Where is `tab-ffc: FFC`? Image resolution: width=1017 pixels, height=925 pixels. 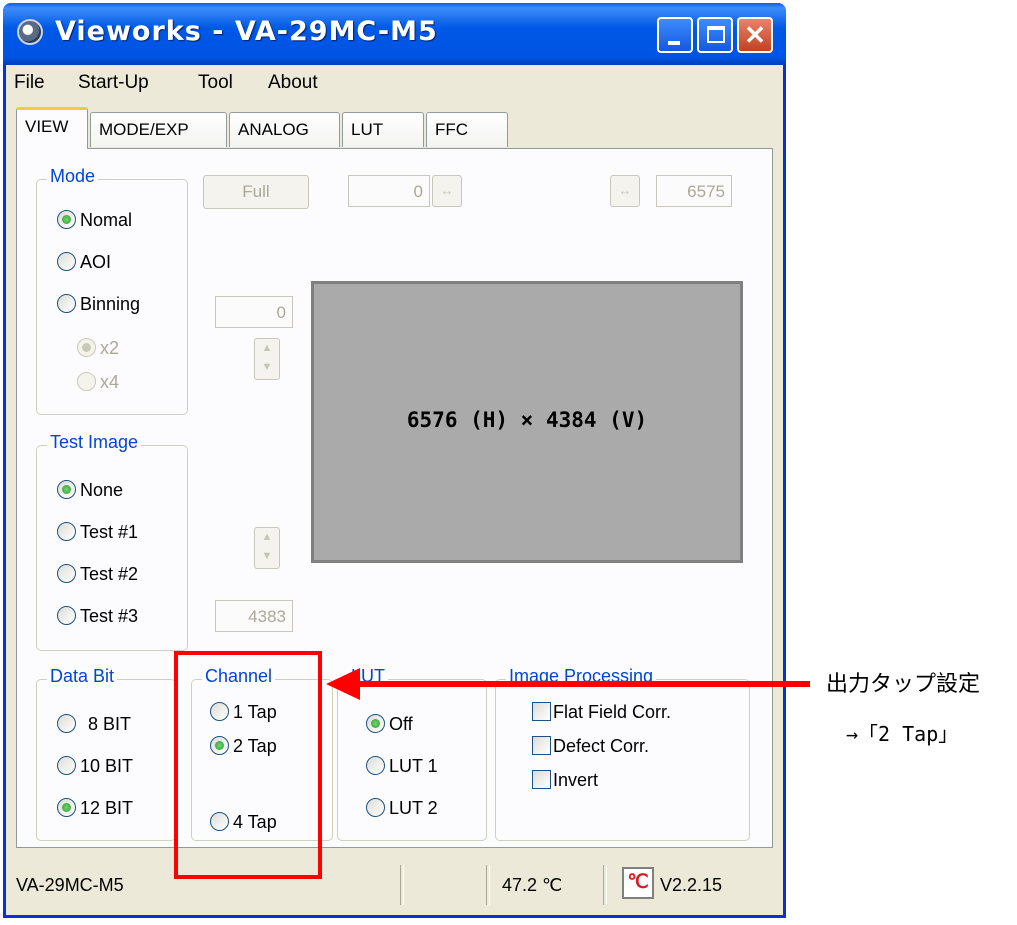
tab-ffc: FFC is located at coordinates (467, 129).